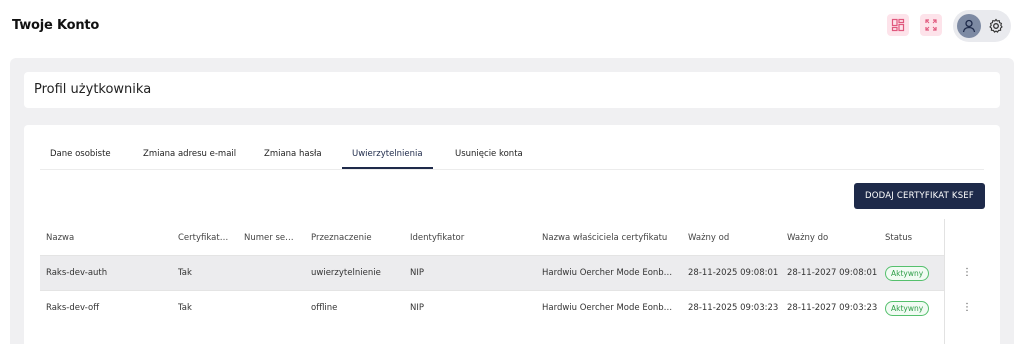 This screenshot has width=1024, height=344. I want to click on column-header-status: Status, so click(910, 238).